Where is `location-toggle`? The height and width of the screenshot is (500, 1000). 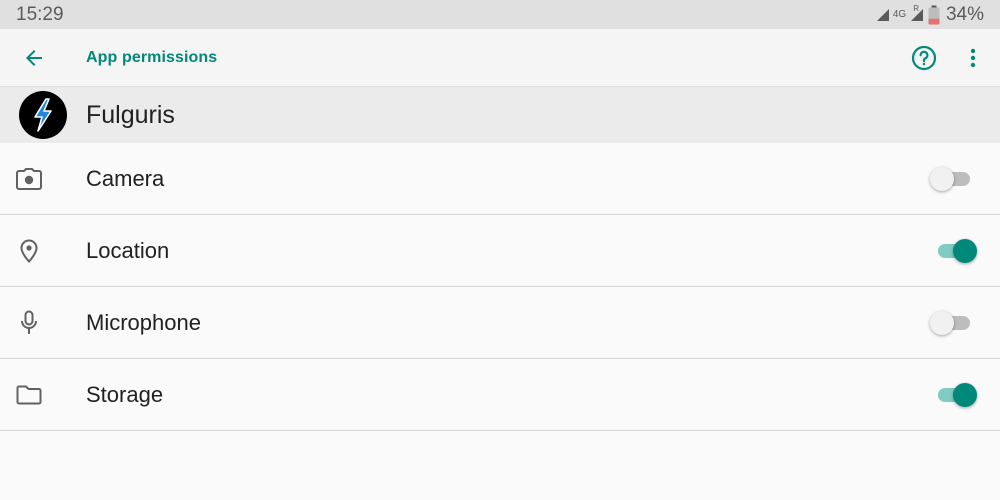 location-toggle is located at coordinates (954, 251).